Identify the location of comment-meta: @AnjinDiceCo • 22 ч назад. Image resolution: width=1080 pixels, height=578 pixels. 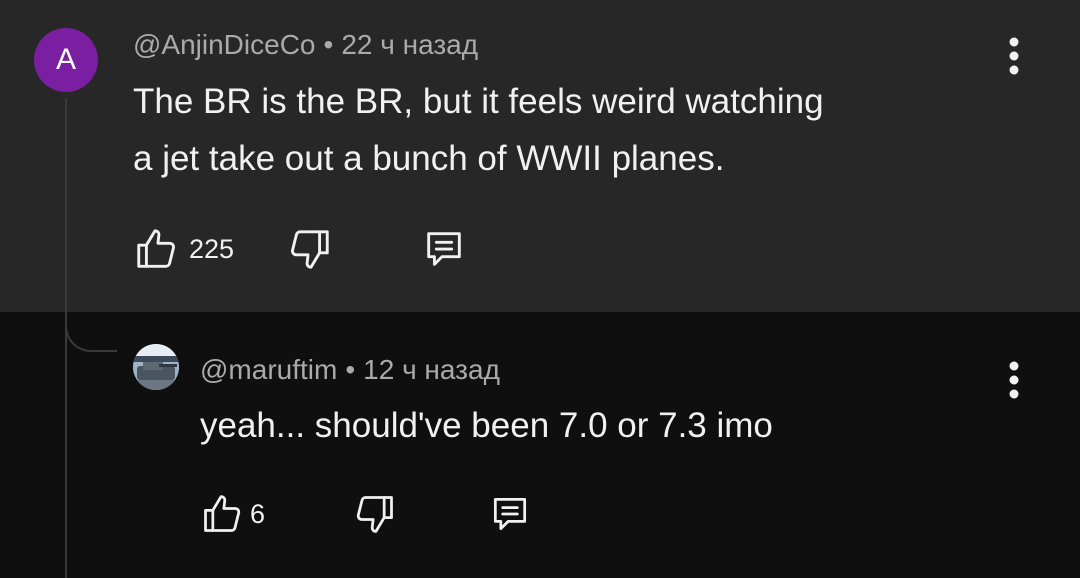
(305, 45).